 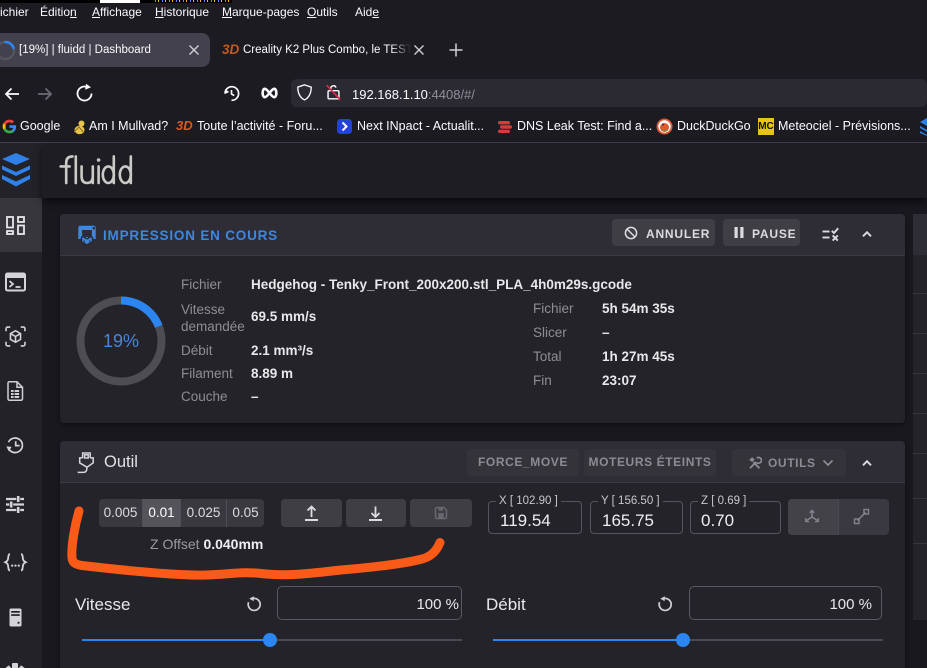 I want to click on svg-text: 19%, so click(x=121, y=341).